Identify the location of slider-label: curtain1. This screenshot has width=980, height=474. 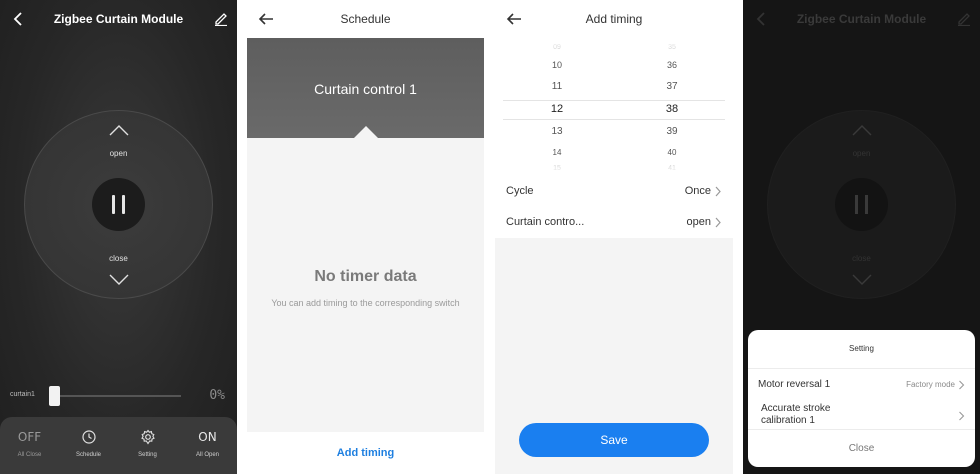
(22, 394).